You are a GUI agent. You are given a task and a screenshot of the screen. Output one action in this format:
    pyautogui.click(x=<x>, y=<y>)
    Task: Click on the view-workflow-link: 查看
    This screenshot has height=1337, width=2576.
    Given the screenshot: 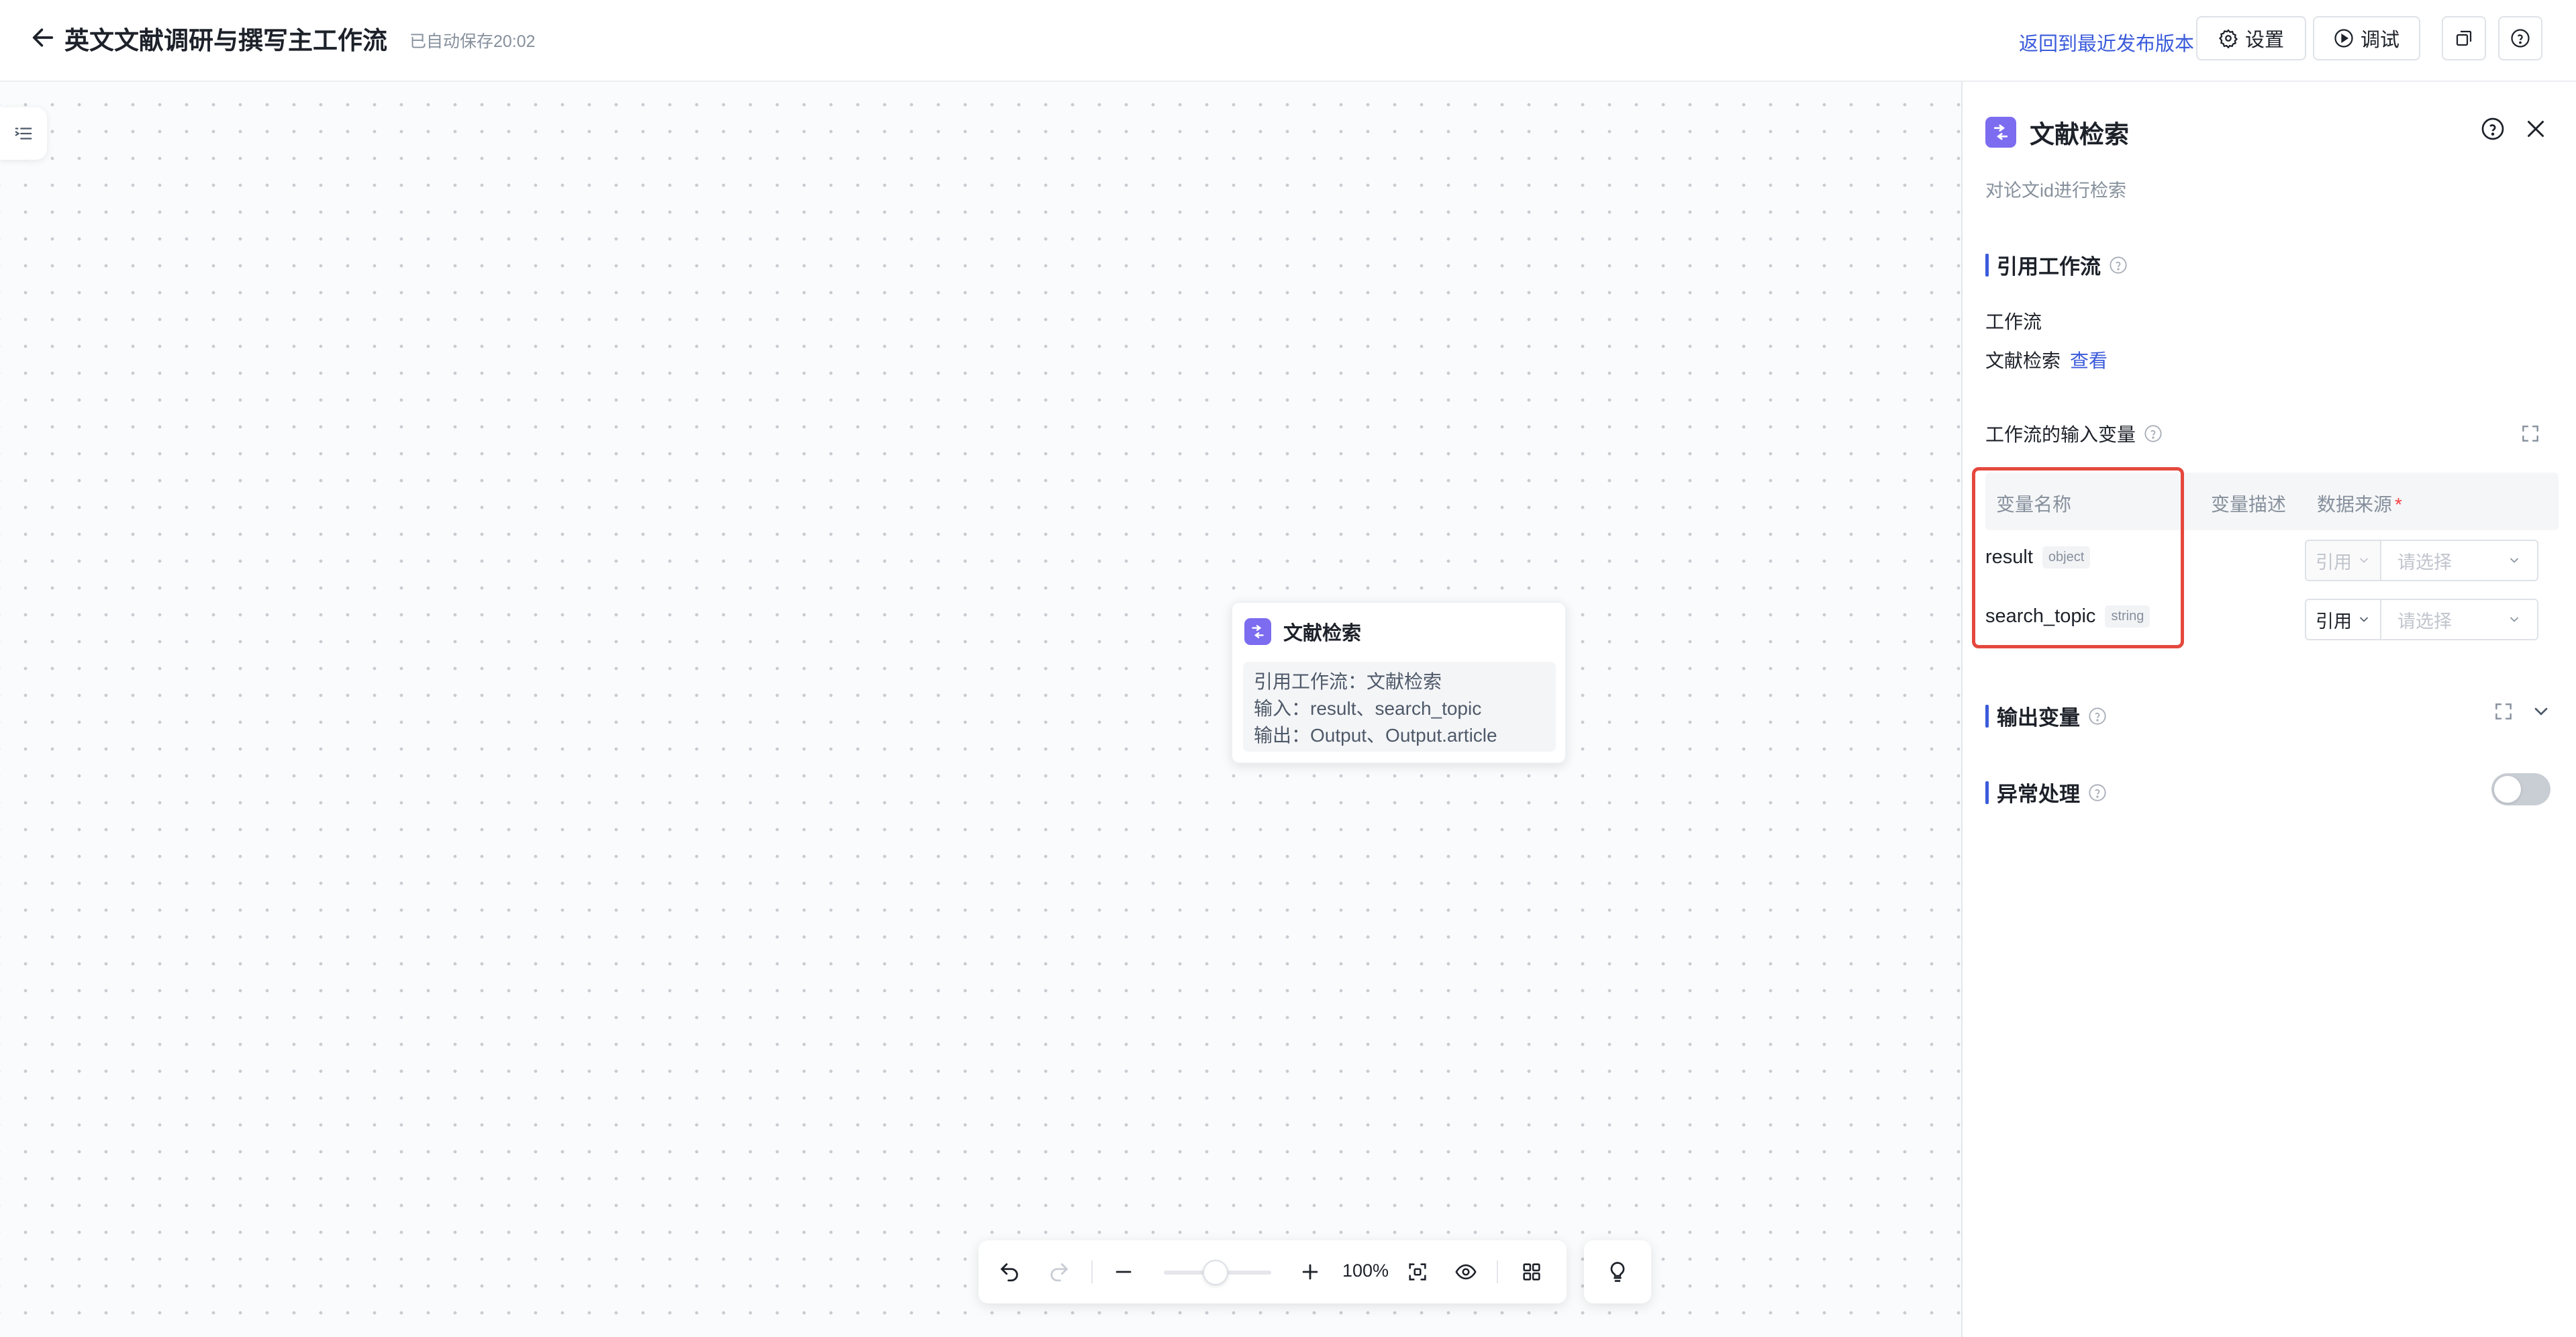 What is the action you would take?
    pyautogui.click(x=2089, y=360)
    